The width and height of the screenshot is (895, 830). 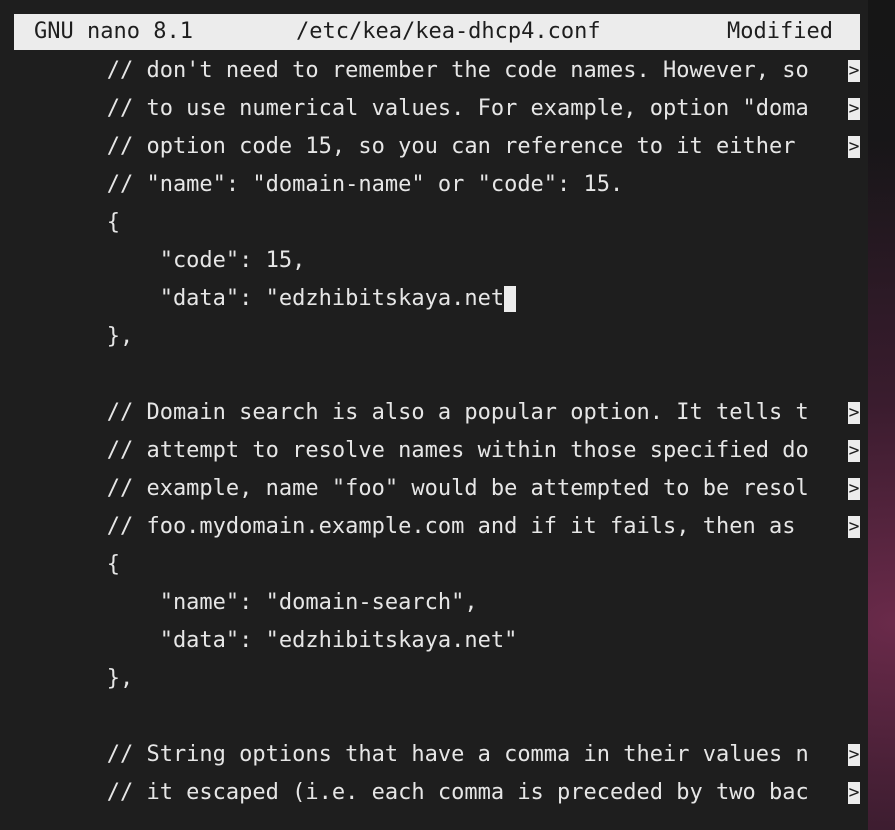 I want to click on line-text: "name": "domain-search",, so click(x=246, y=602).